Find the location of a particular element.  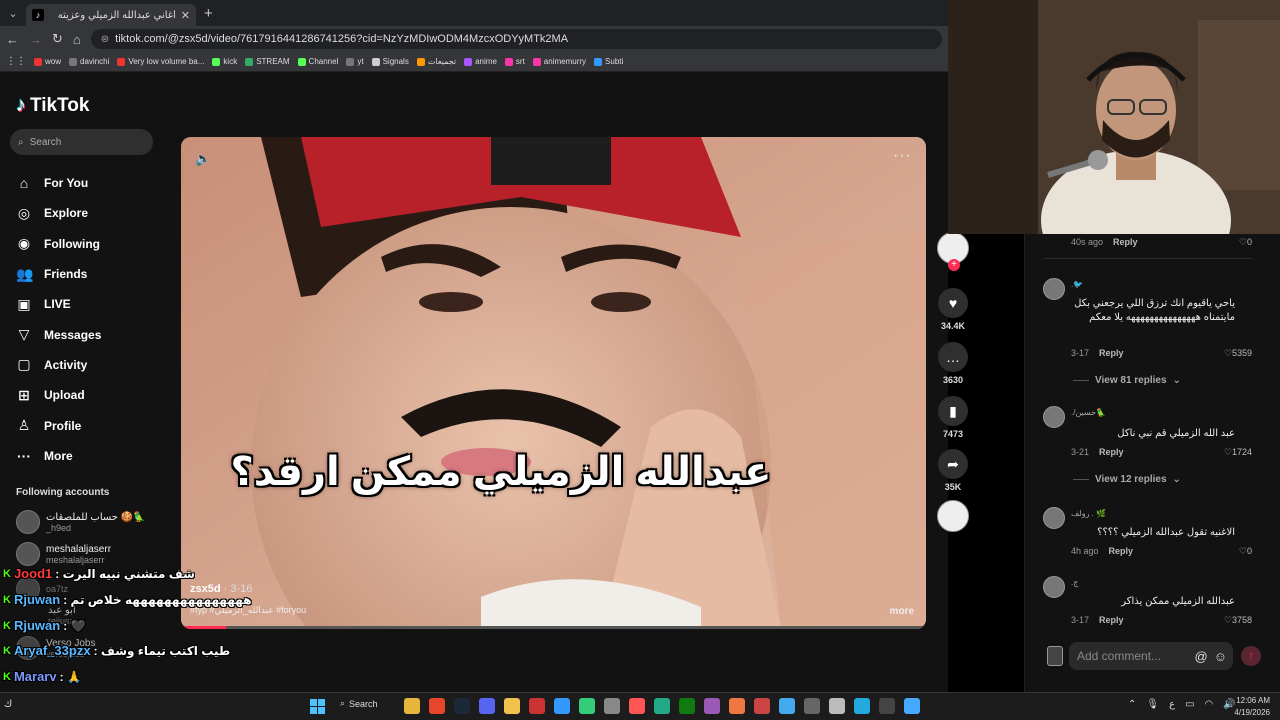

following-account: meshalaljaserr meshalaljaserr is located at coordinates (63, 554).